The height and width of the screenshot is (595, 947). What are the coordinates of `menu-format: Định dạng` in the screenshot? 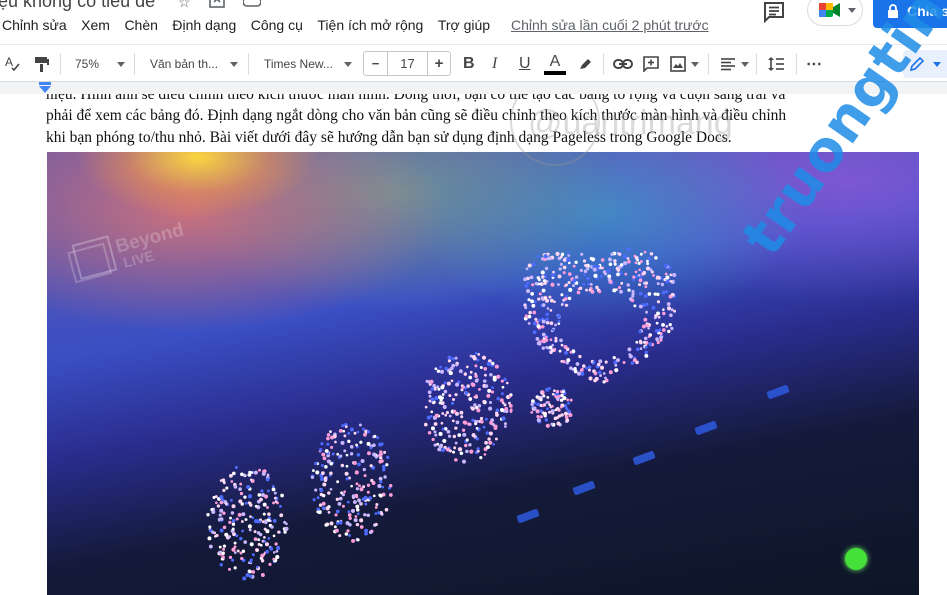 It's located at (204, 25).